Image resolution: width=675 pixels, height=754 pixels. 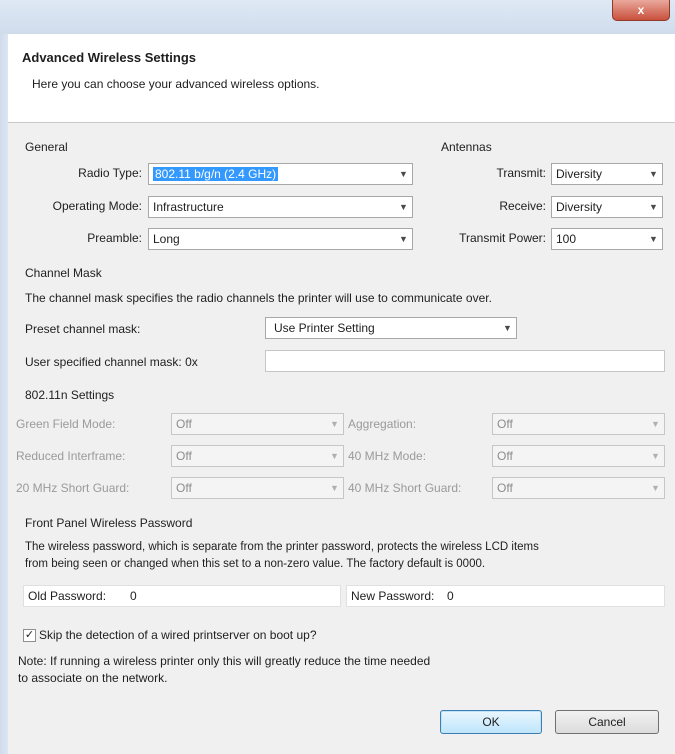 What do you see at coordinates (566, 239) in the screenshot?
I see `transmit-power-value: 100` at bounding box center [566, 239].